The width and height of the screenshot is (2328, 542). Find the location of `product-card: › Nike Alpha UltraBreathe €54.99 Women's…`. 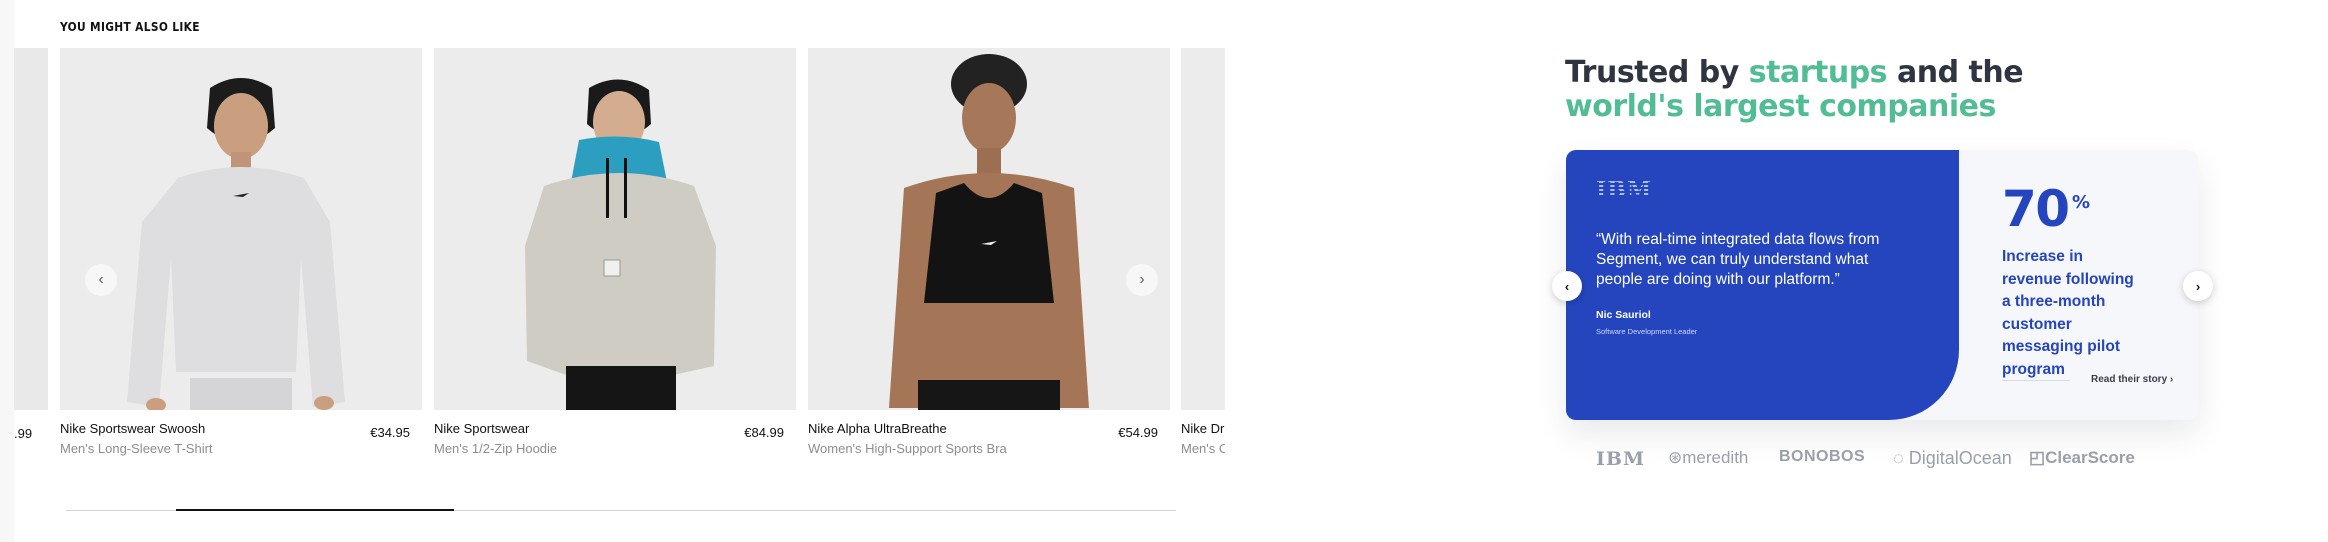

product-card: › Nike Alpha UltraBreathe €54.99 Women's… is located at coordinates (989, 252).